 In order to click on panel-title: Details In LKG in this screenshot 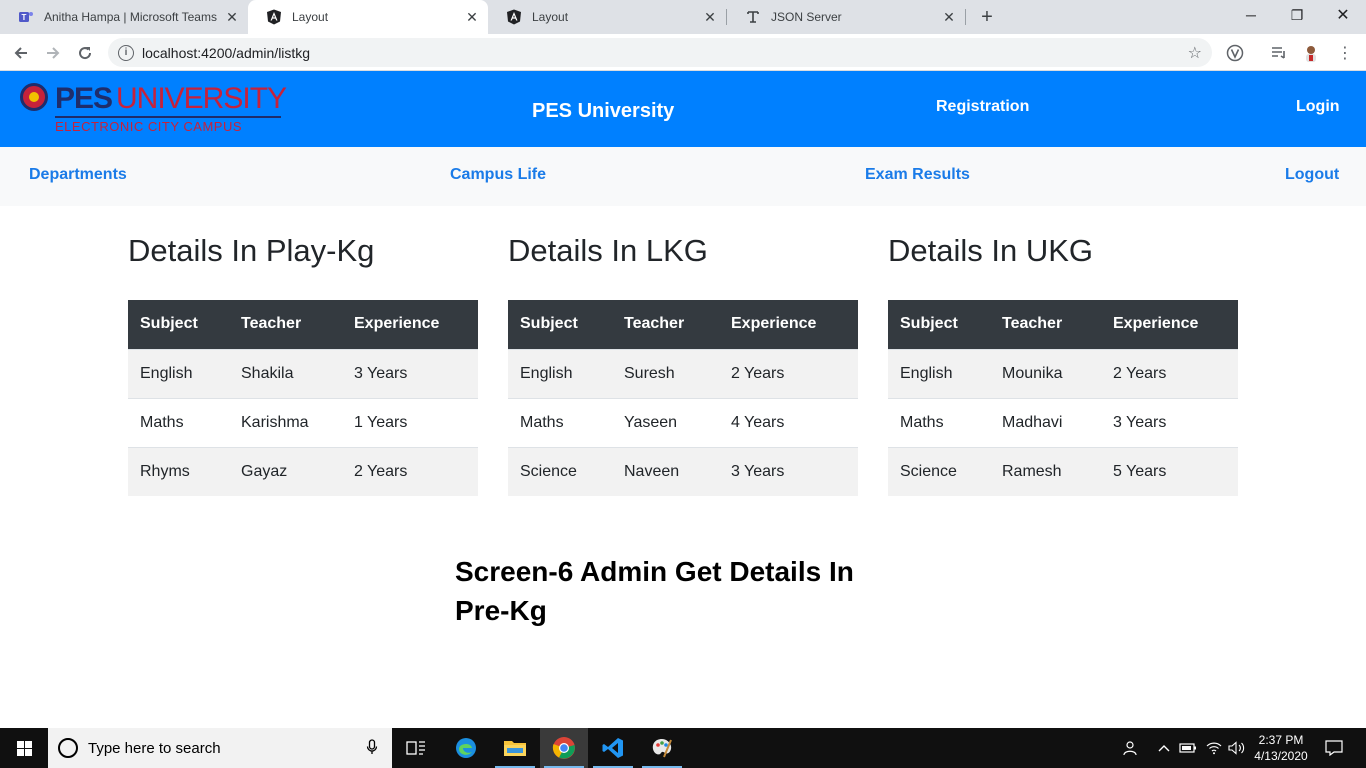, I will do `click(608, 250)`.